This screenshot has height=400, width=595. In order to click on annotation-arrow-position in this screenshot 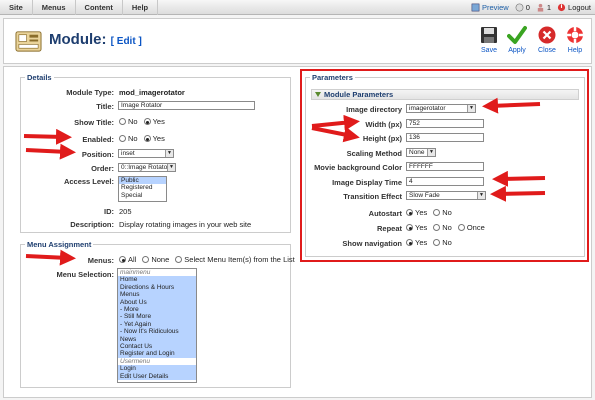, I will do `click(50, 151)`.